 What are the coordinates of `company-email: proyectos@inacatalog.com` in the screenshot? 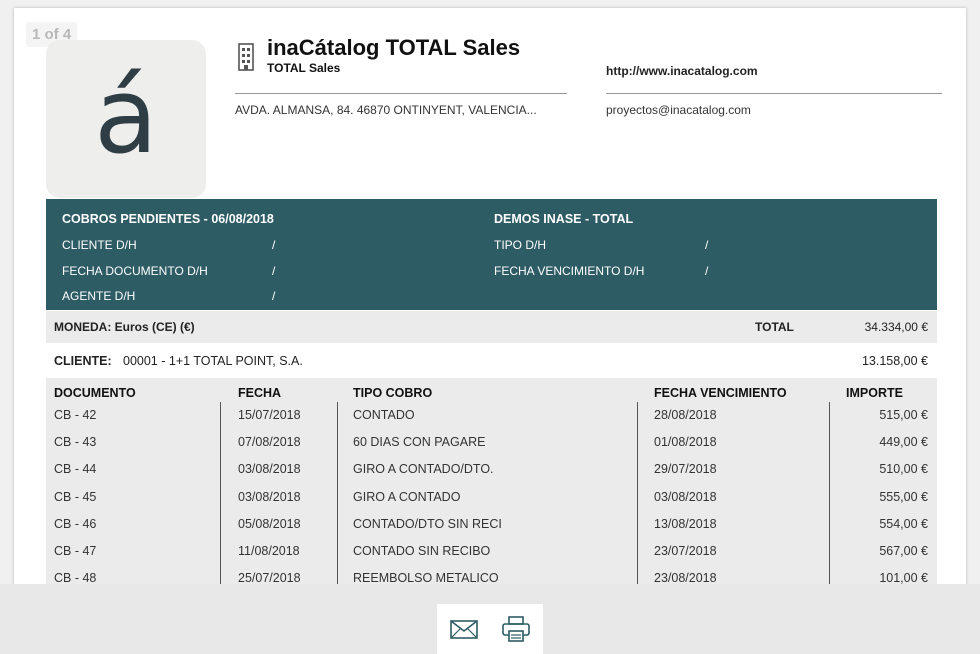 It's located at (678, 110).